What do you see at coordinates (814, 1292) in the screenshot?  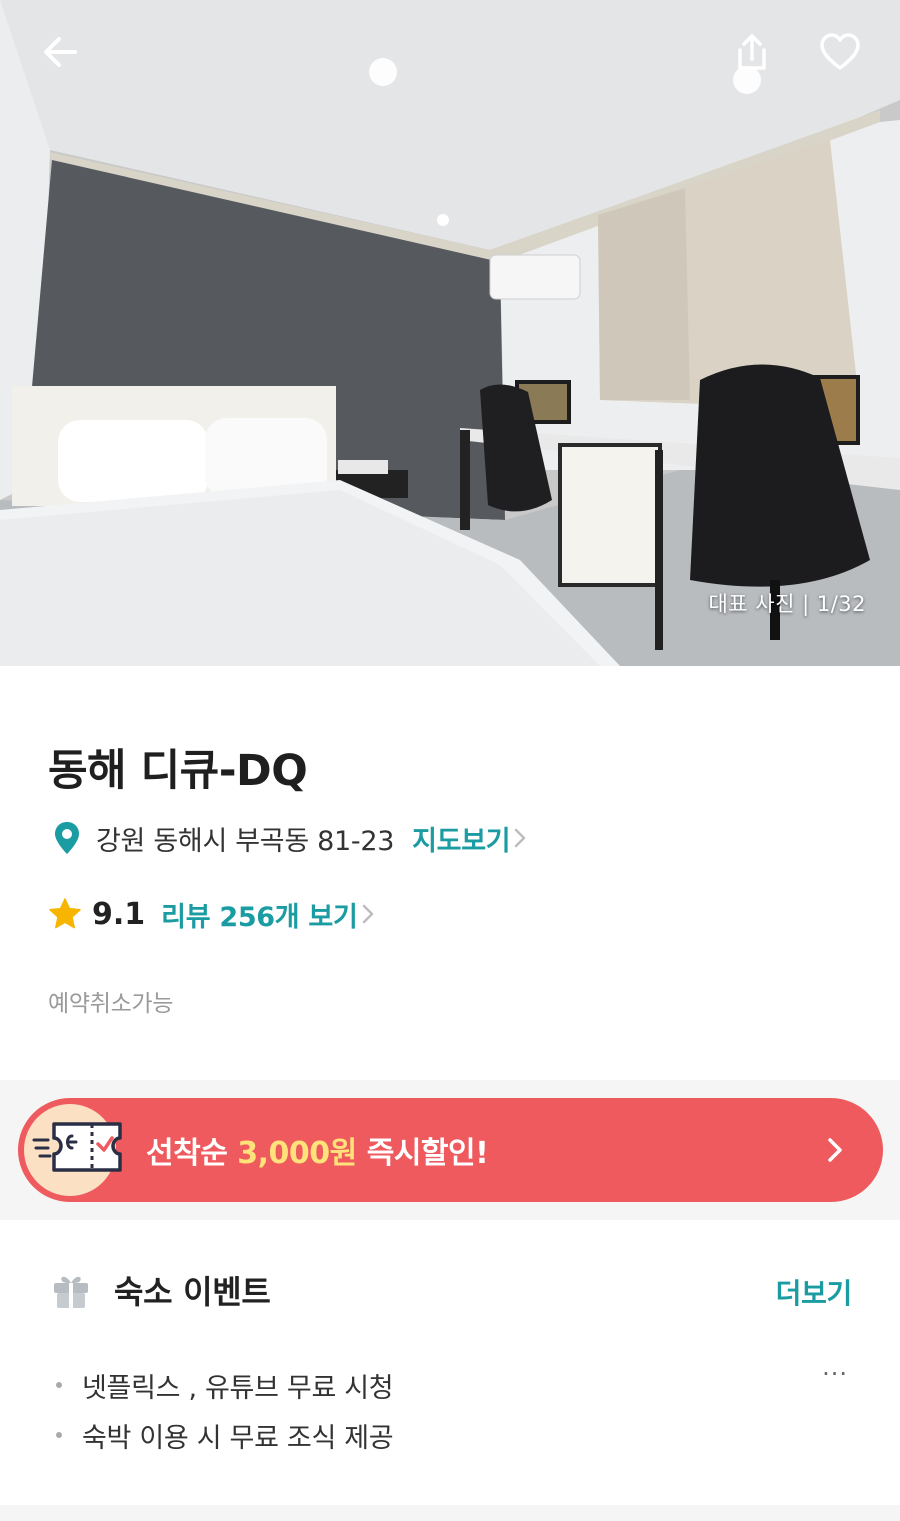 I see `more-button: 더보기` at bounding box center [814, 1292].